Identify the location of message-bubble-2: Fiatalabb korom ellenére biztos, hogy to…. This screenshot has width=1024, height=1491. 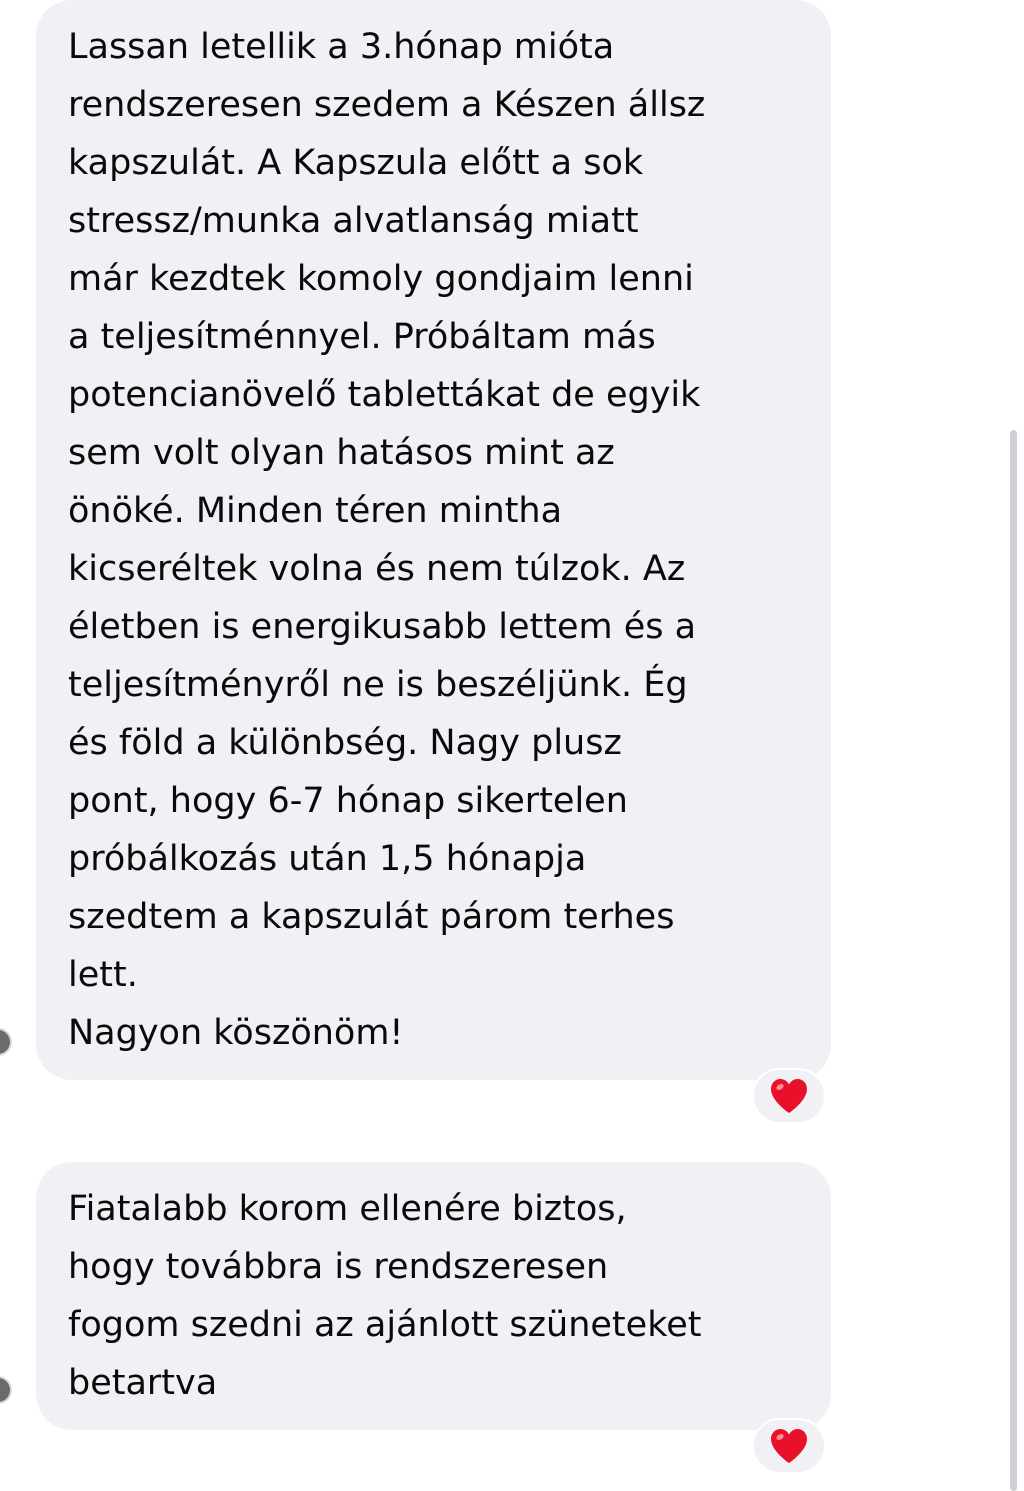
(433, 1296).